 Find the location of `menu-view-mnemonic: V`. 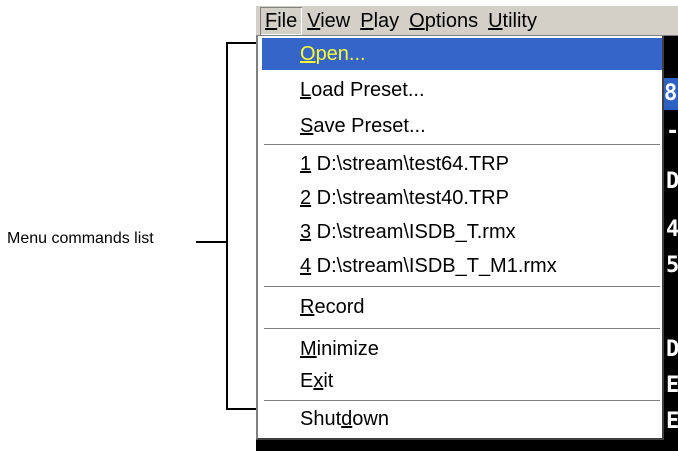

menu-view-mnemonic: V is located at coordinates (314, 20).